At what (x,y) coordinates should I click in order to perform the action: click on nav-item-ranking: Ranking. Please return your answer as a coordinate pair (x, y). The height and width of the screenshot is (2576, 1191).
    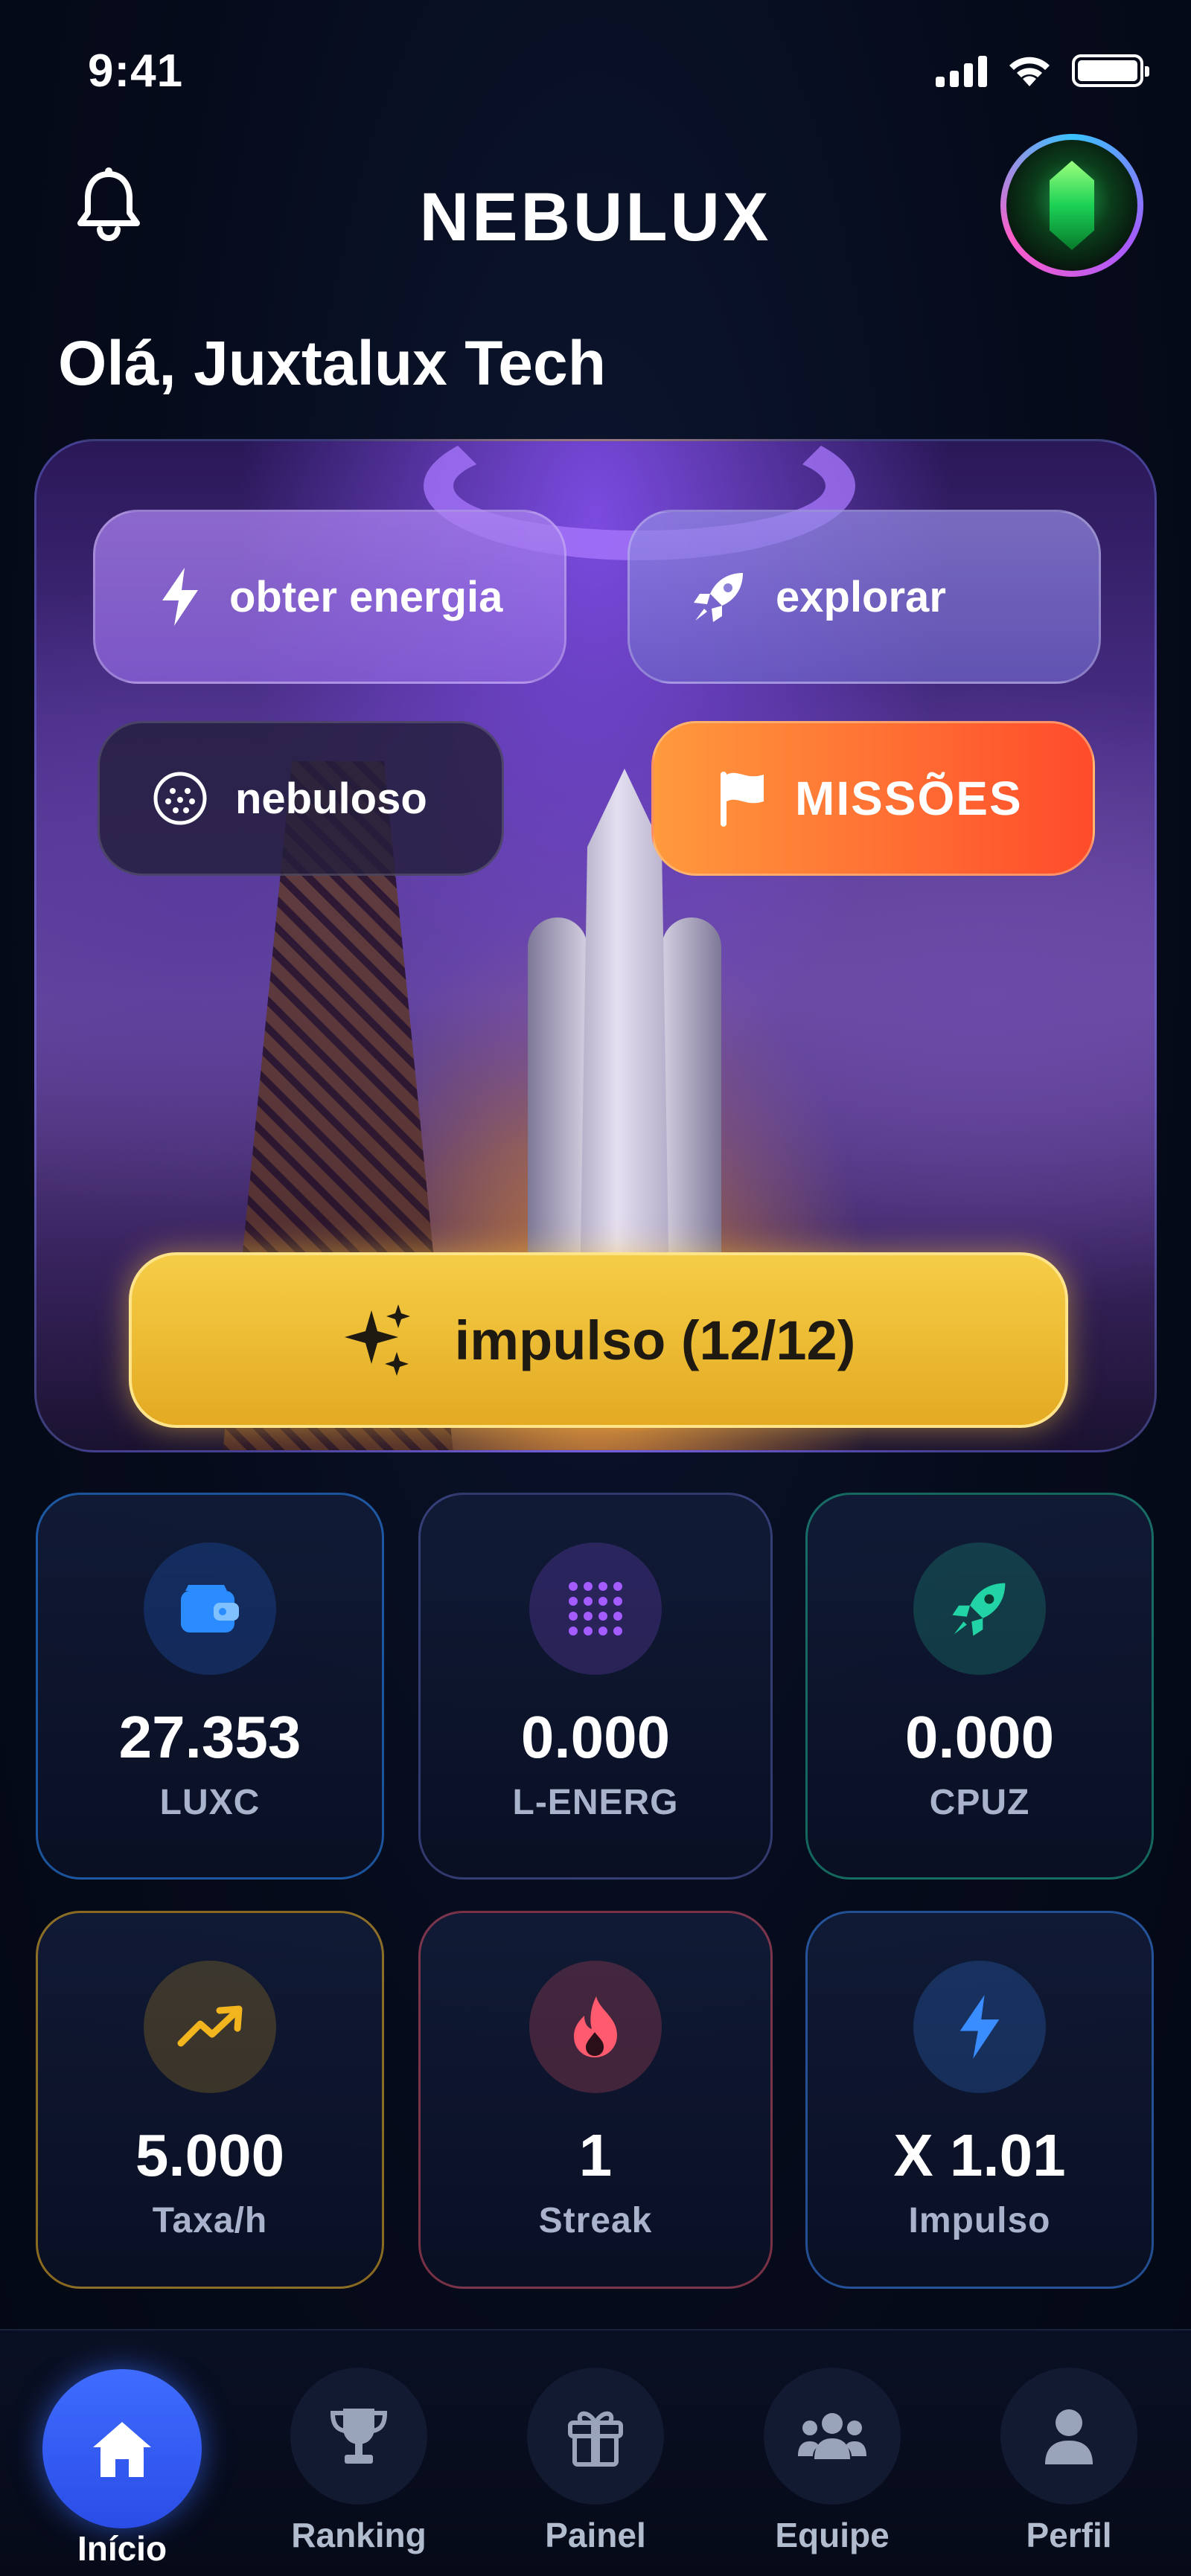
    Looking at the image, I should click on (358, 2462).